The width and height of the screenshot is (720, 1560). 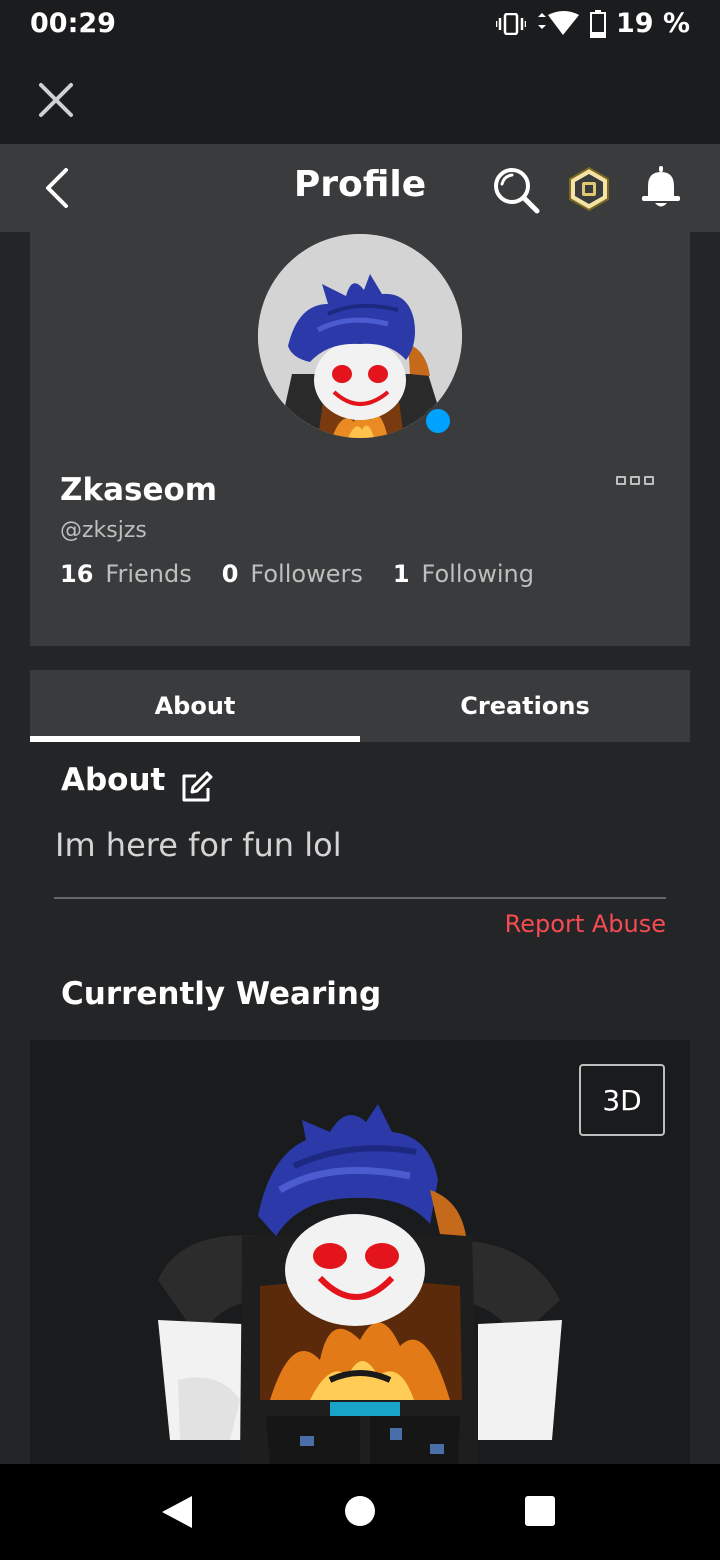 I want to click on followers-label: Followers, so click(x=306, y=574).